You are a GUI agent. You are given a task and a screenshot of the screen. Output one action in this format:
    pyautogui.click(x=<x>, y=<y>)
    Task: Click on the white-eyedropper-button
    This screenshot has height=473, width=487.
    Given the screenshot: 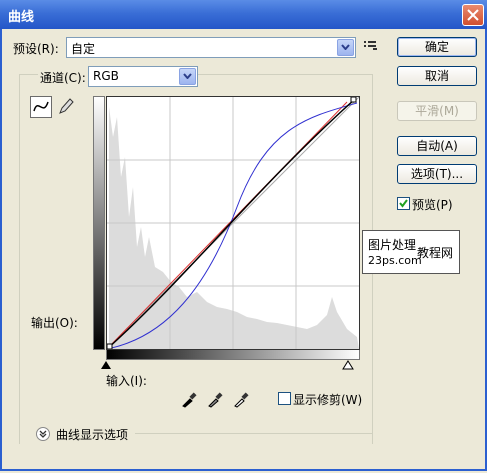 What is the action you would take?
    pyautogui.click(x=242, y=400)
    